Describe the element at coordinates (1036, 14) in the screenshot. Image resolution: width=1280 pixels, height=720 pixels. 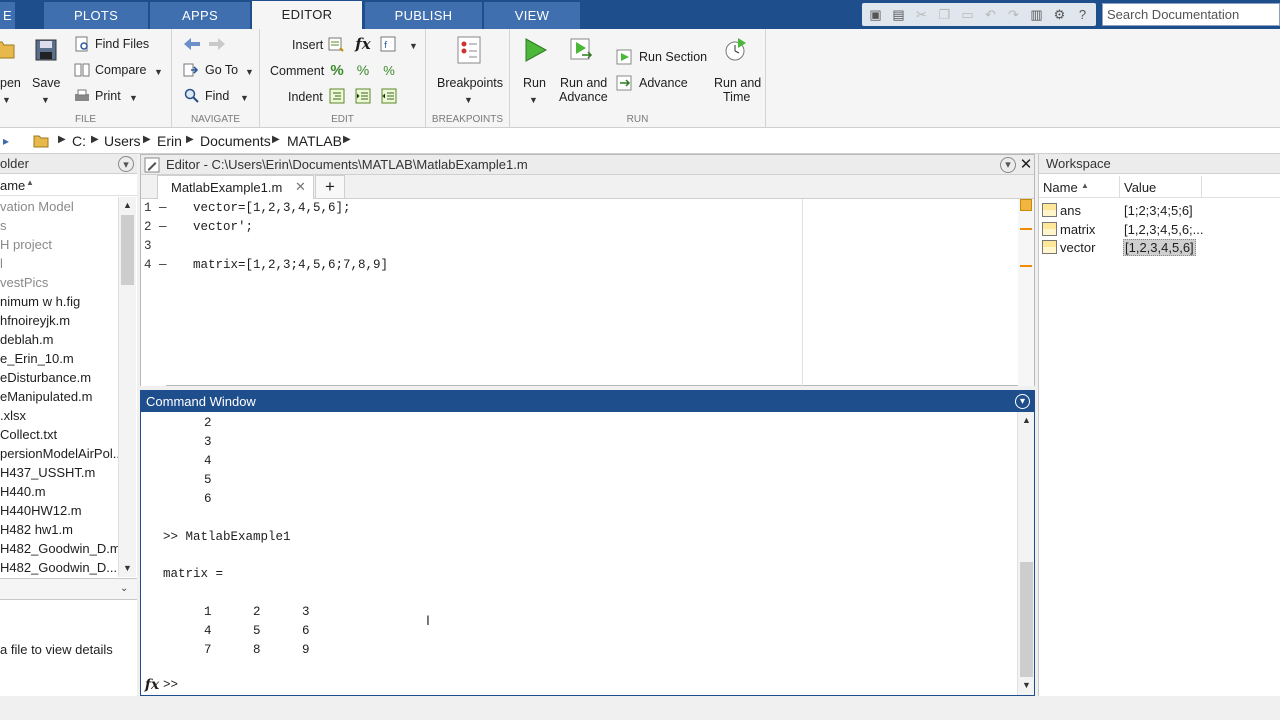
I see `switch-windows-icon: ▥` at that location.